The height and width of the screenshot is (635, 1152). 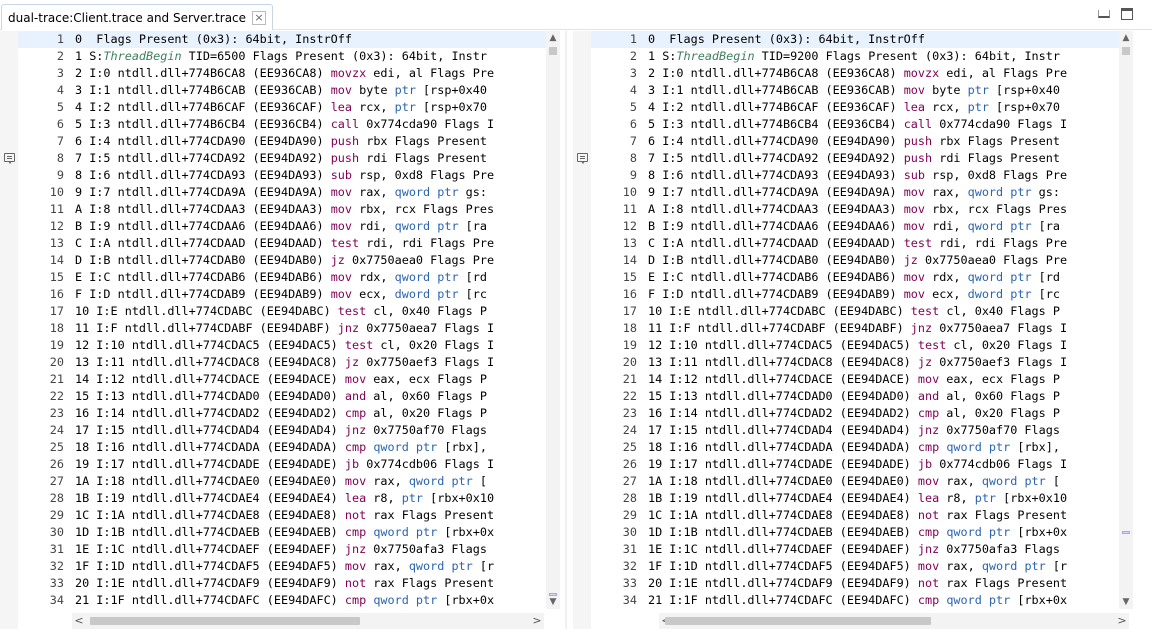 What do you see at coordinates (999, 226) in the screenshot?
I see `pointer-keyword: qword ptr` at bounding box center [999, 226].